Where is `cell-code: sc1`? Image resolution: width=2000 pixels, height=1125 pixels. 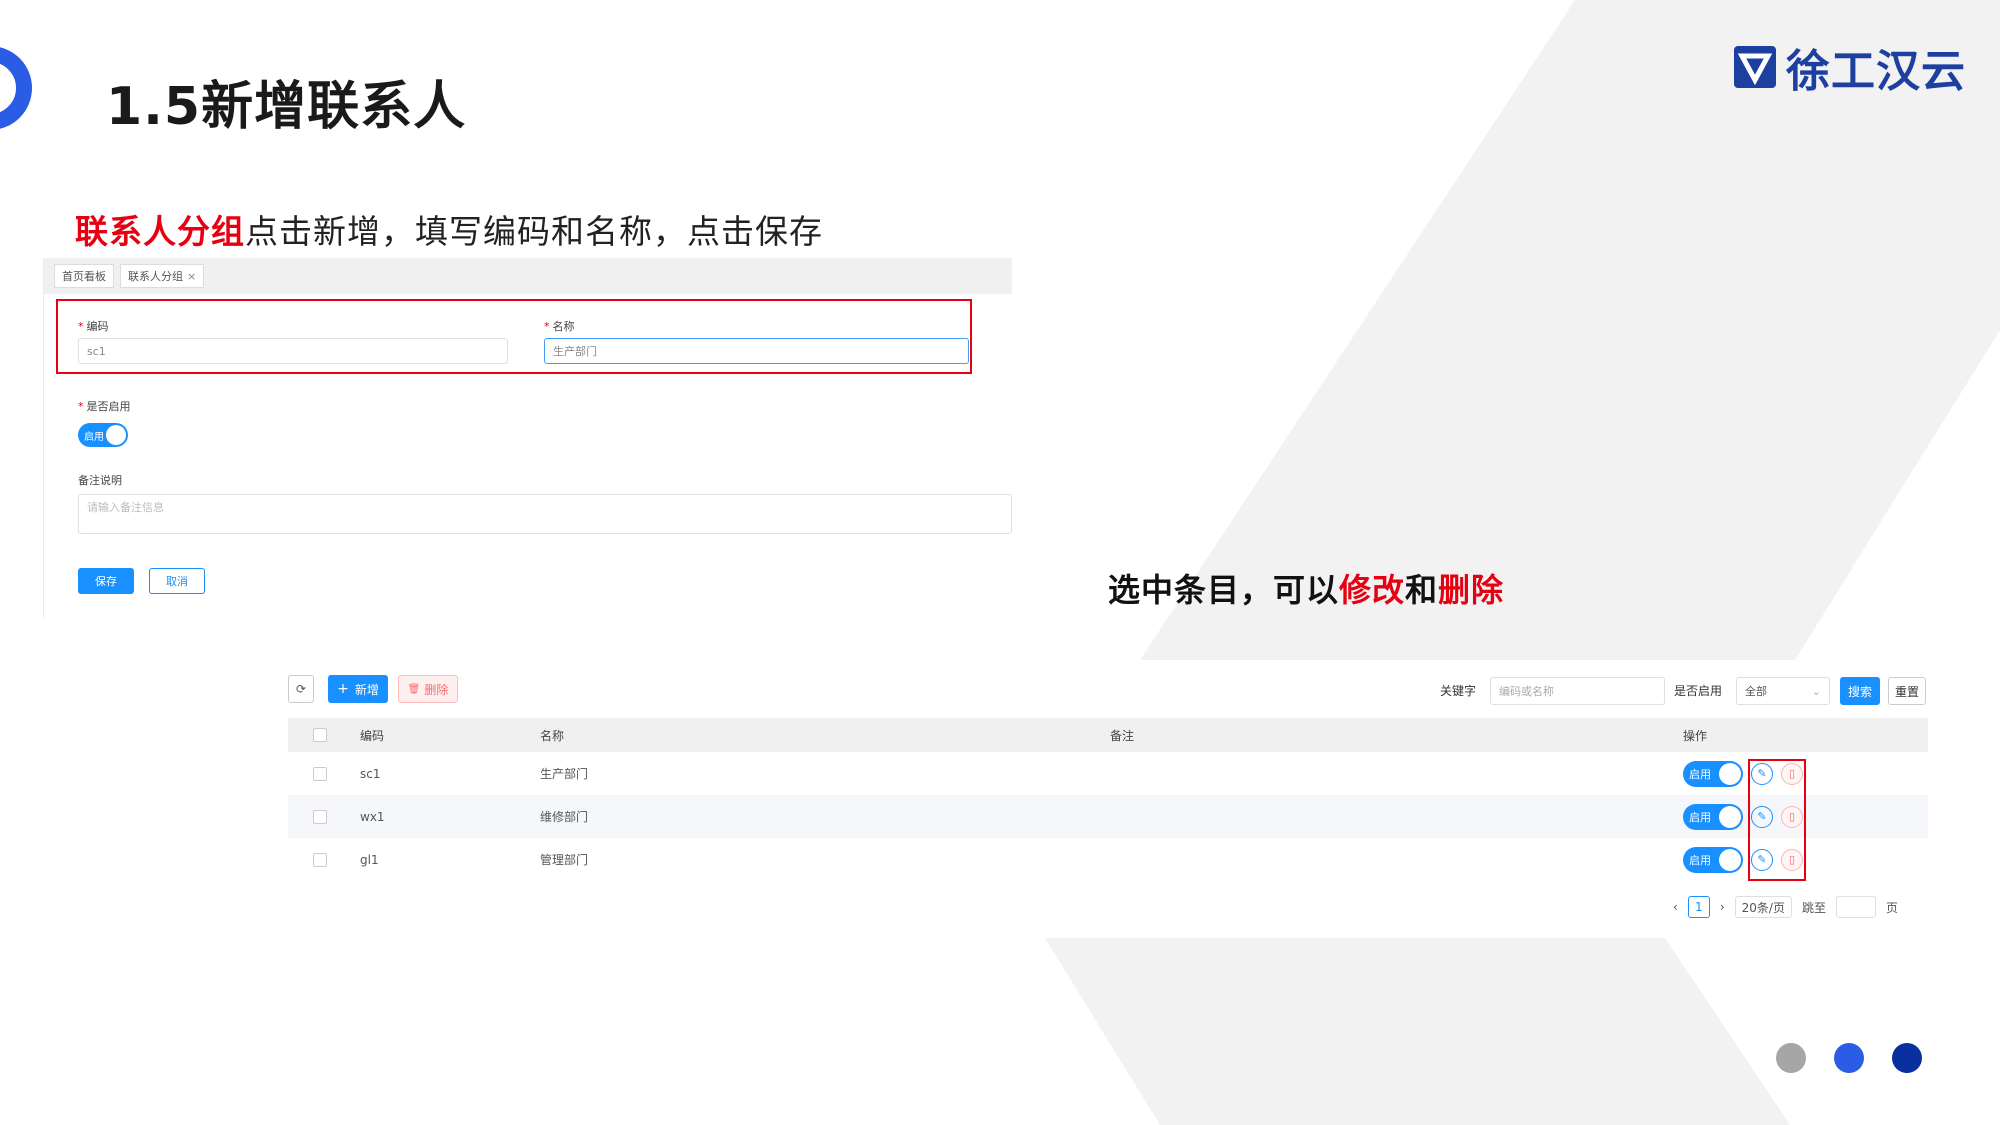
cell-code: sc1 is located at coordinates (370, 773).